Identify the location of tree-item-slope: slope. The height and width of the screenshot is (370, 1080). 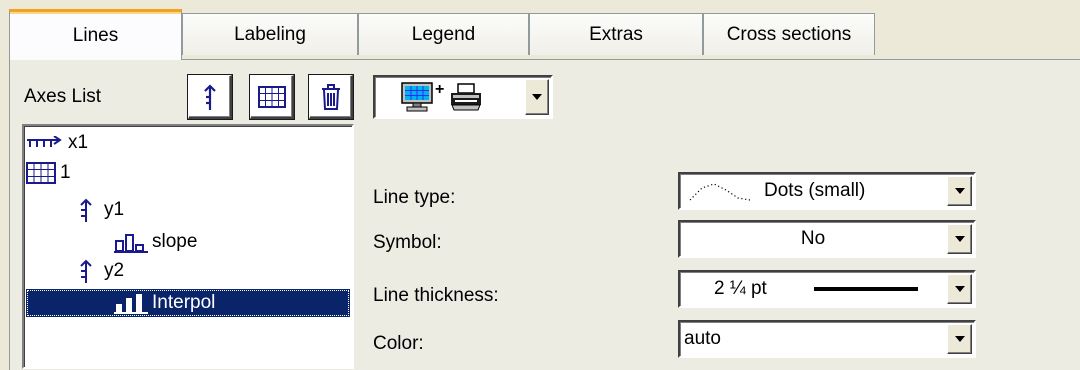
(158, 242).